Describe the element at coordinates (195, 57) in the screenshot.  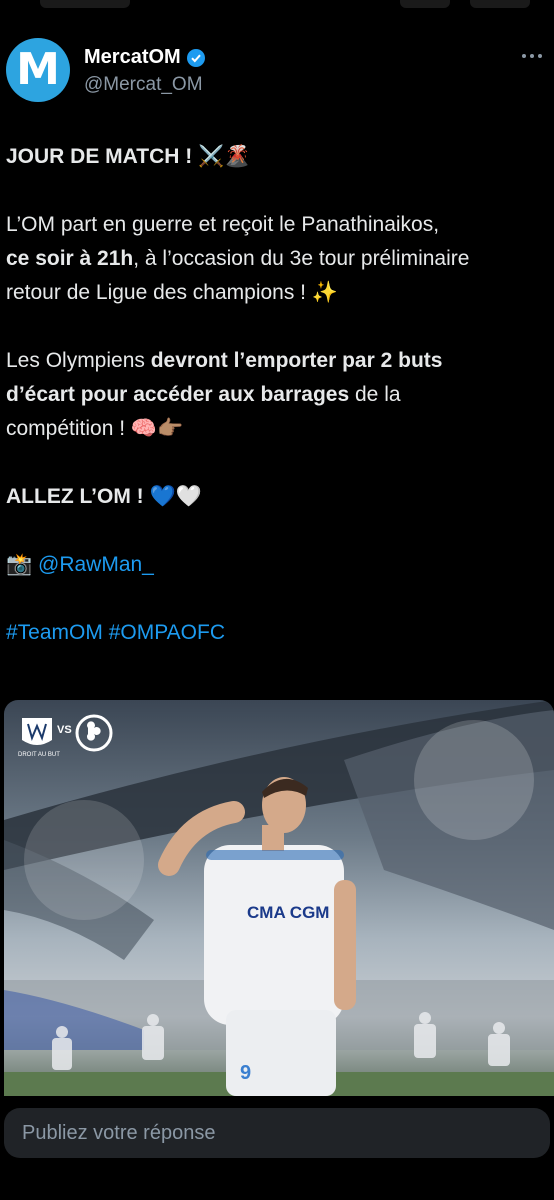
I see `verified-badge-icon` at that location.